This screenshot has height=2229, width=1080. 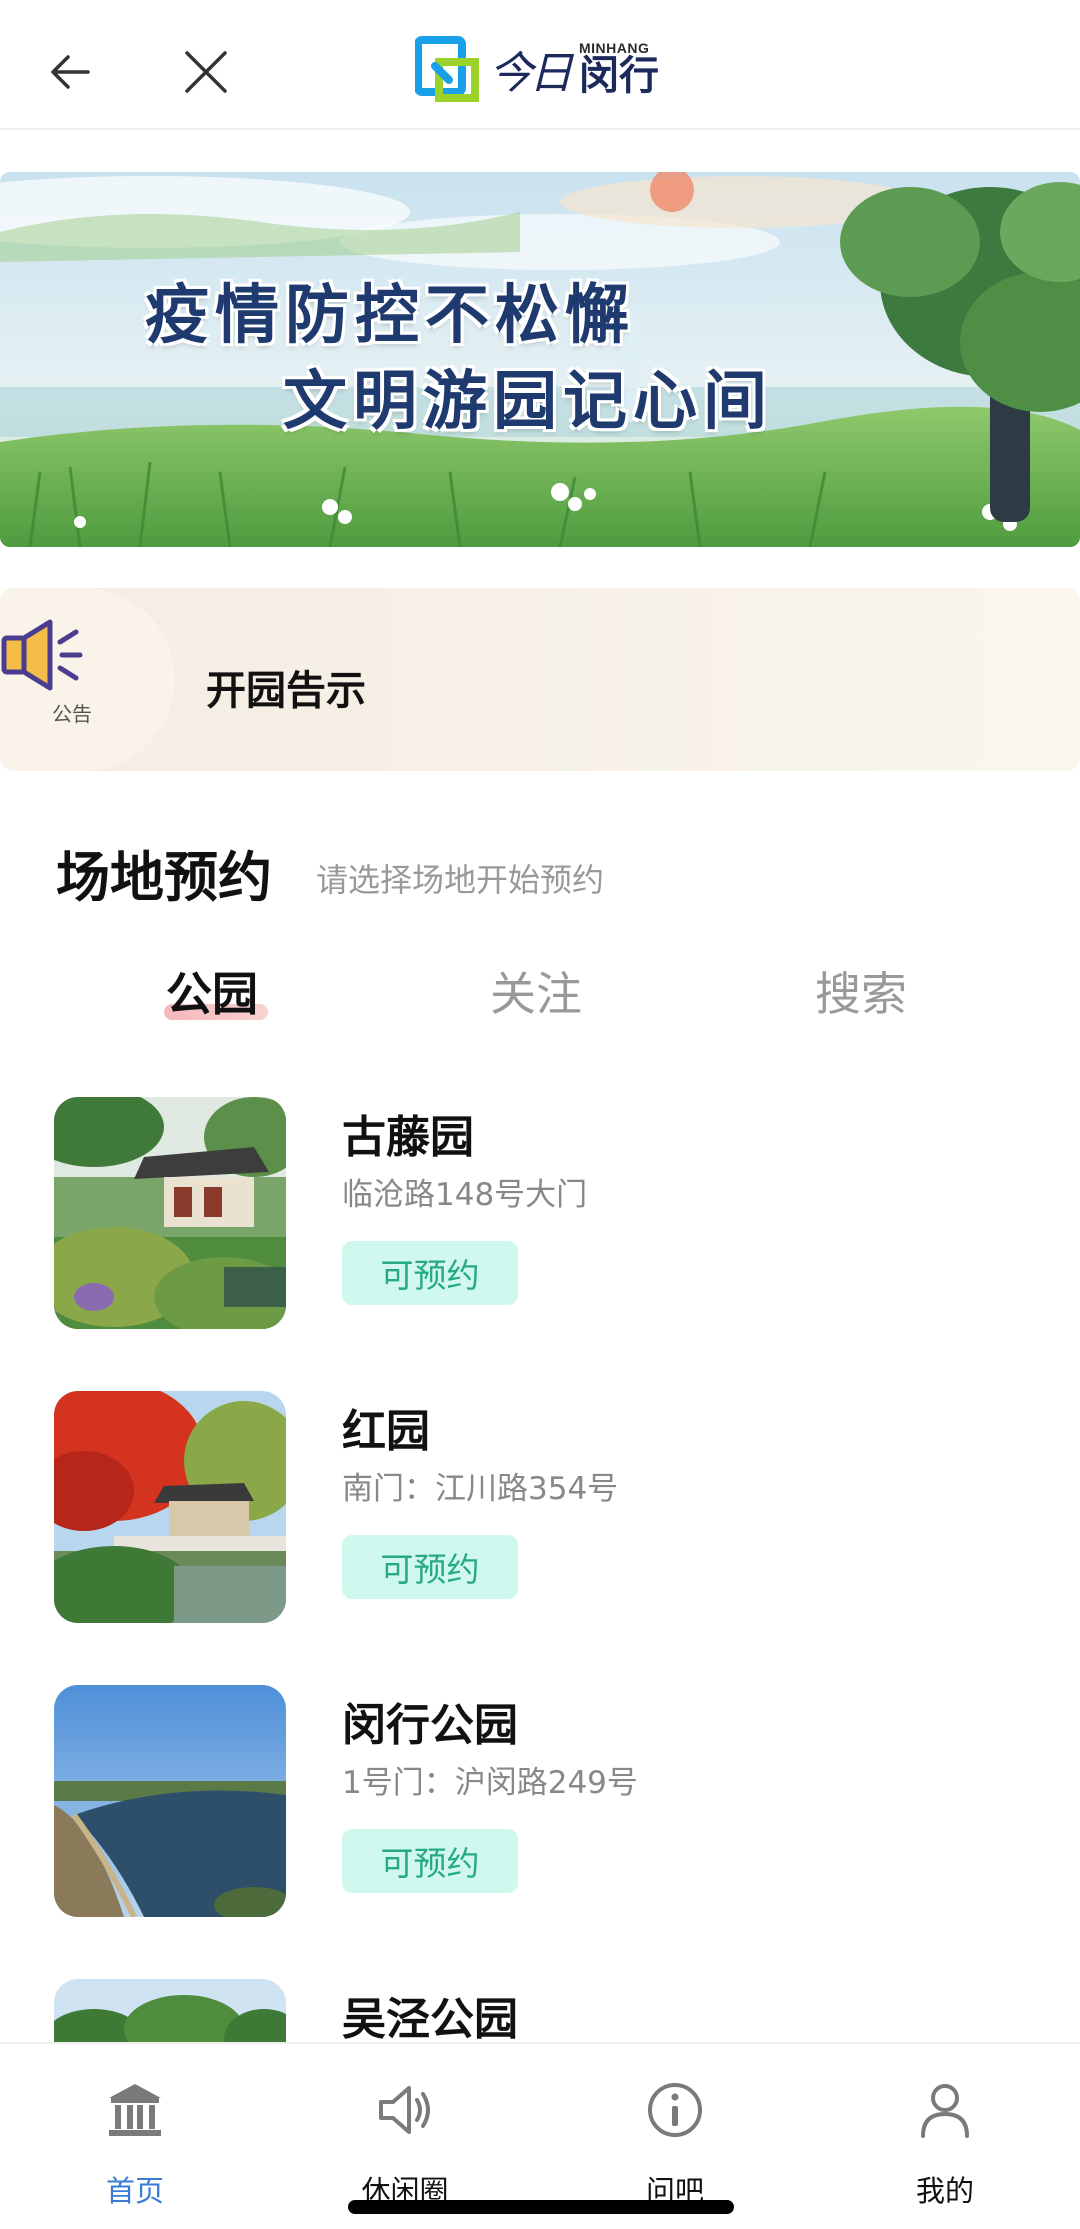 I want to click on close-icon, so click(x=206, y=72).